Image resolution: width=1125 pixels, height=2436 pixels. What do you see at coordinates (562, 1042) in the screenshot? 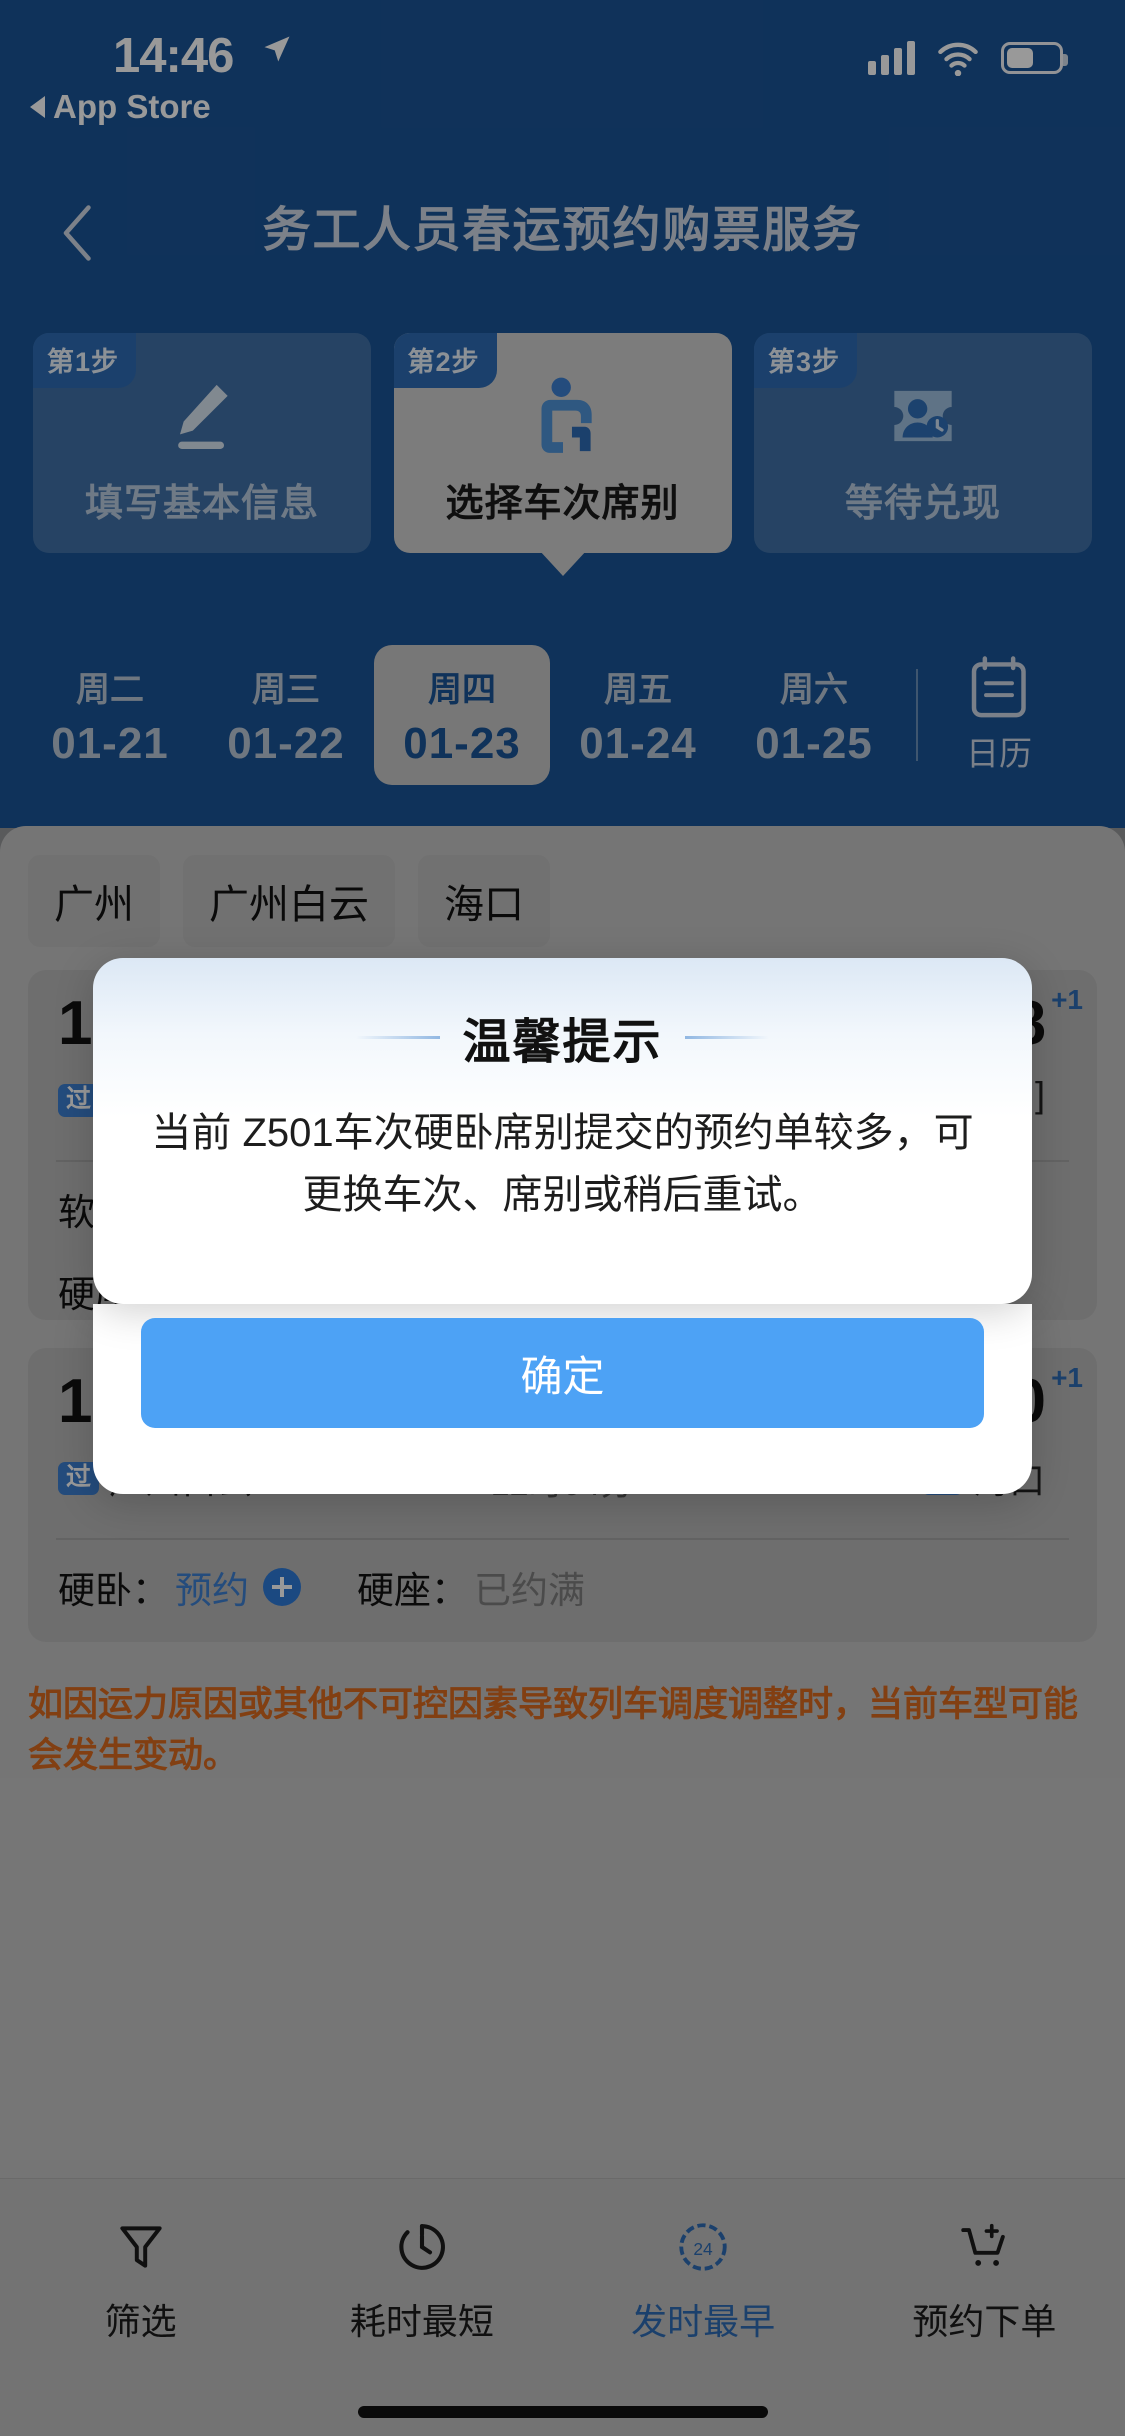
I see `modal-title: 温馨提示` at bounding box center [562, 1042].